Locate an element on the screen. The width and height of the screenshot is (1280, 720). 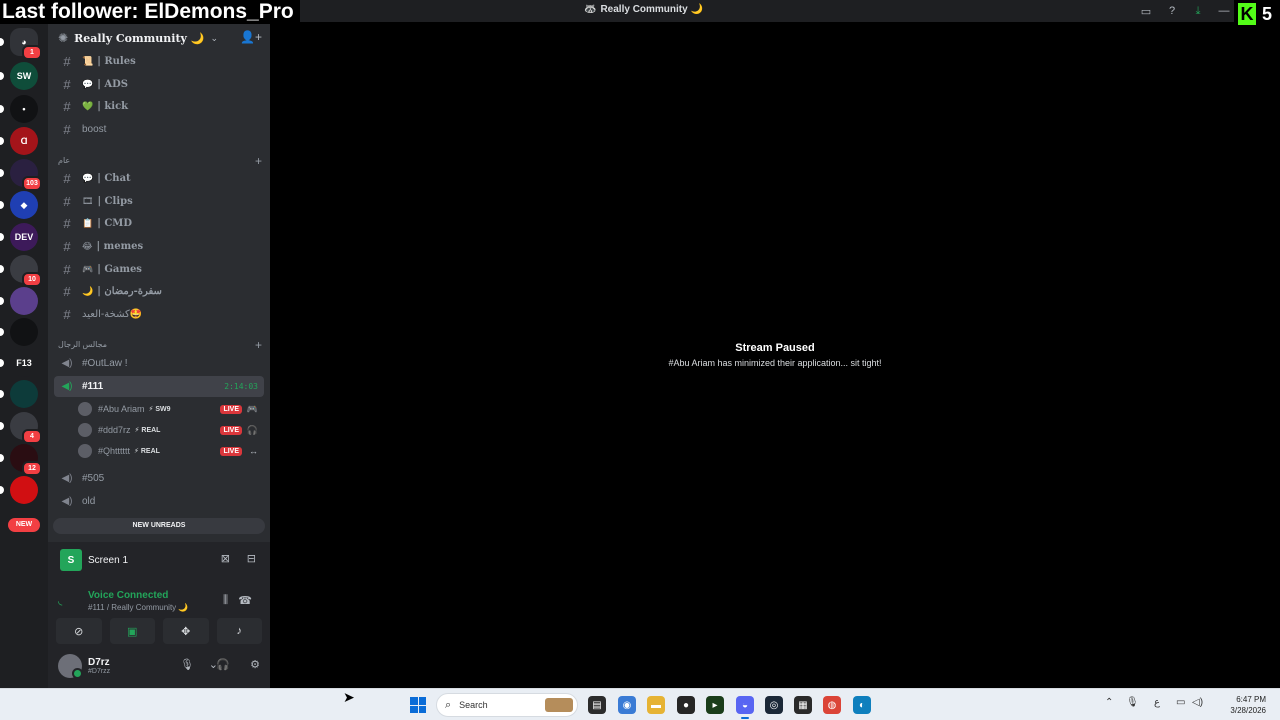
voice-channel: ◀) old is located at coordinates (159, 501).